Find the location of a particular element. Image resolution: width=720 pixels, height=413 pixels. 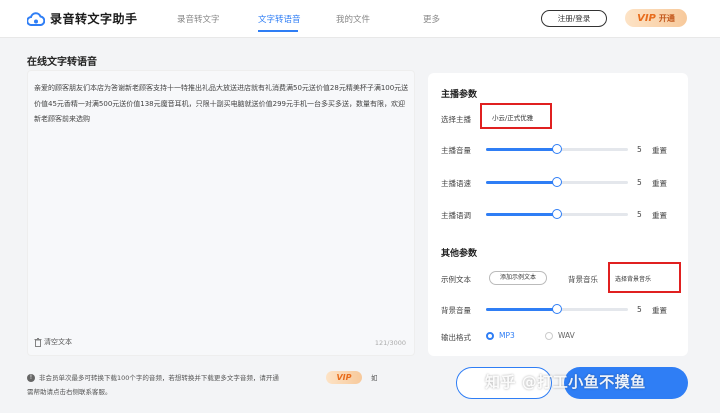

login-button: 注册/登录 is located at coordinates (574, 18).